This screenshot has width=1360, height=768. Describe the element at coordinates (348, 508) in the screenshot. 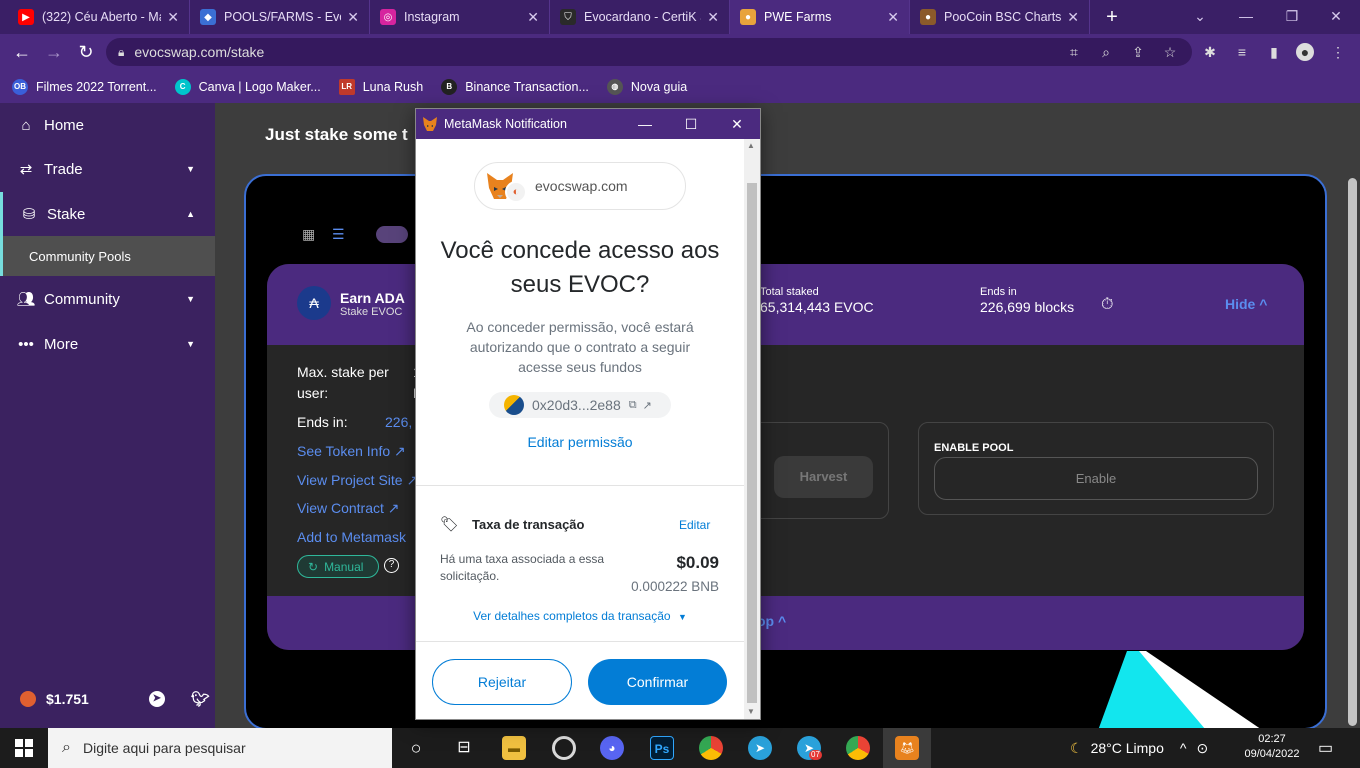

I see `view-contract-link: View Contract ↗` at that location.